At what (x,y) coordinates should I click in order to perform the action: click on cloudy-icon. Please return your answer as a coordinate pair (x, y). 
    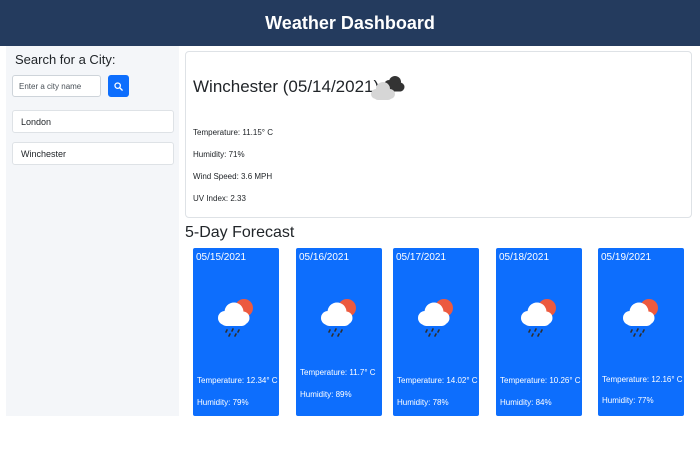
    Looking at the image, I should click on (388, 88).